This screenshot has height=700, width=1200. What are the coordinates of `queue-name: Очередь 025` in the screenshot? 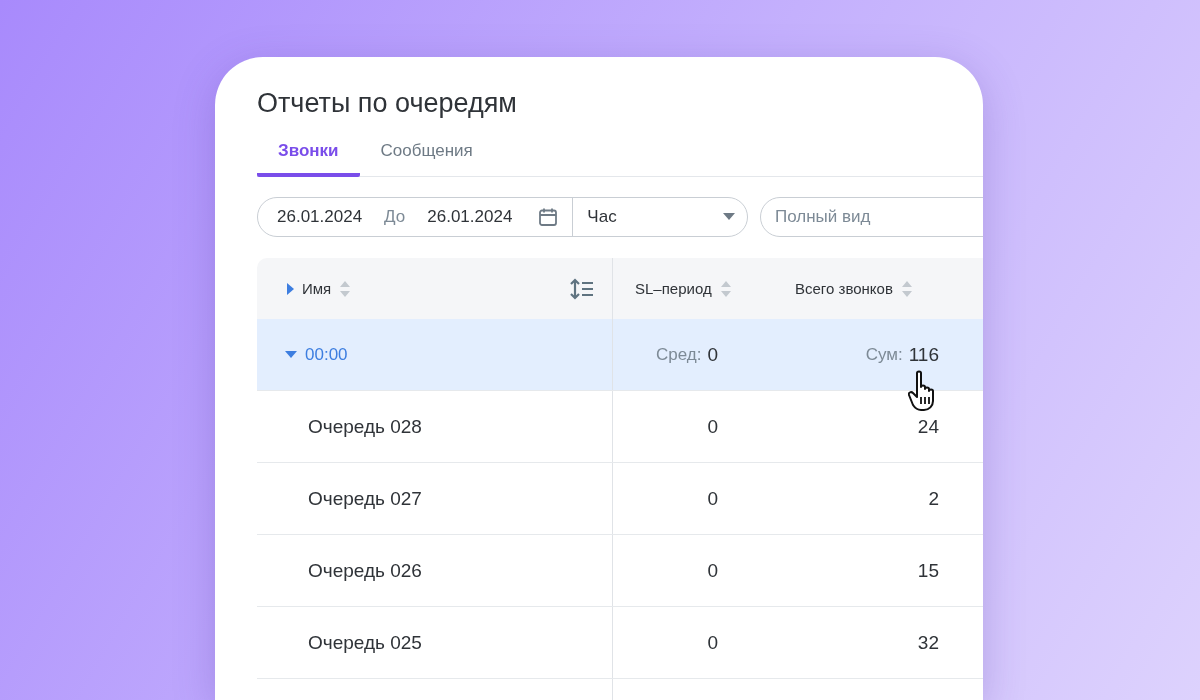 It's located at (365, 642).